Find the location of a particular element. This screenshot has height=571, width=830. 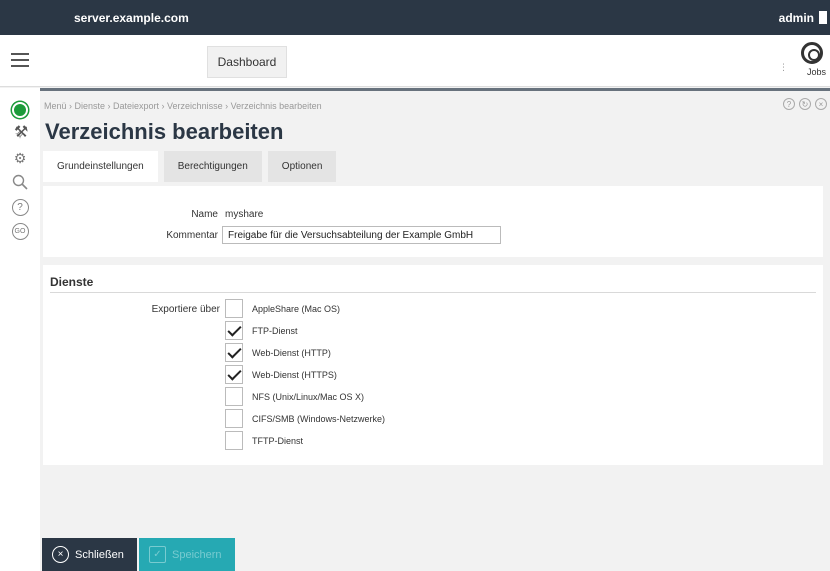

save-check-icon: ✓ is located at coordinates (157, 554).